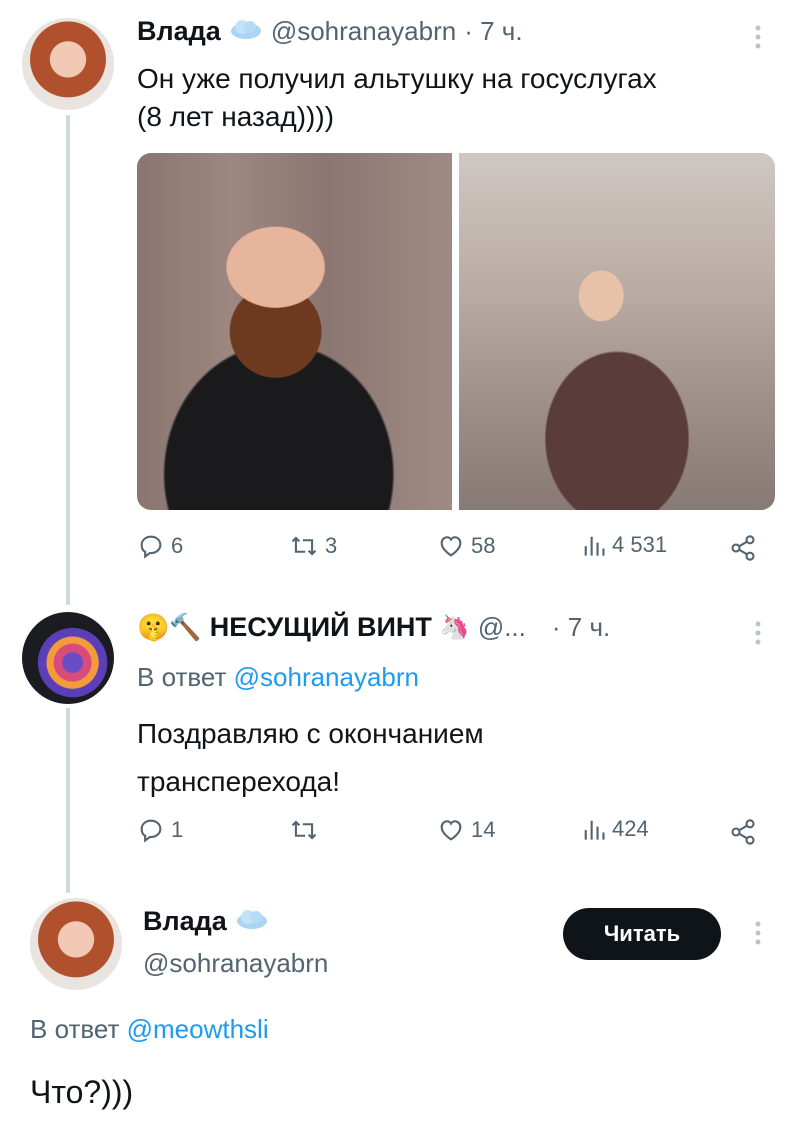 The image size is (801, 1128). What do you see at coordinates (331, 545) in the screenshot?
I see `retweet-count: 3` at bounding box center [331, 545].